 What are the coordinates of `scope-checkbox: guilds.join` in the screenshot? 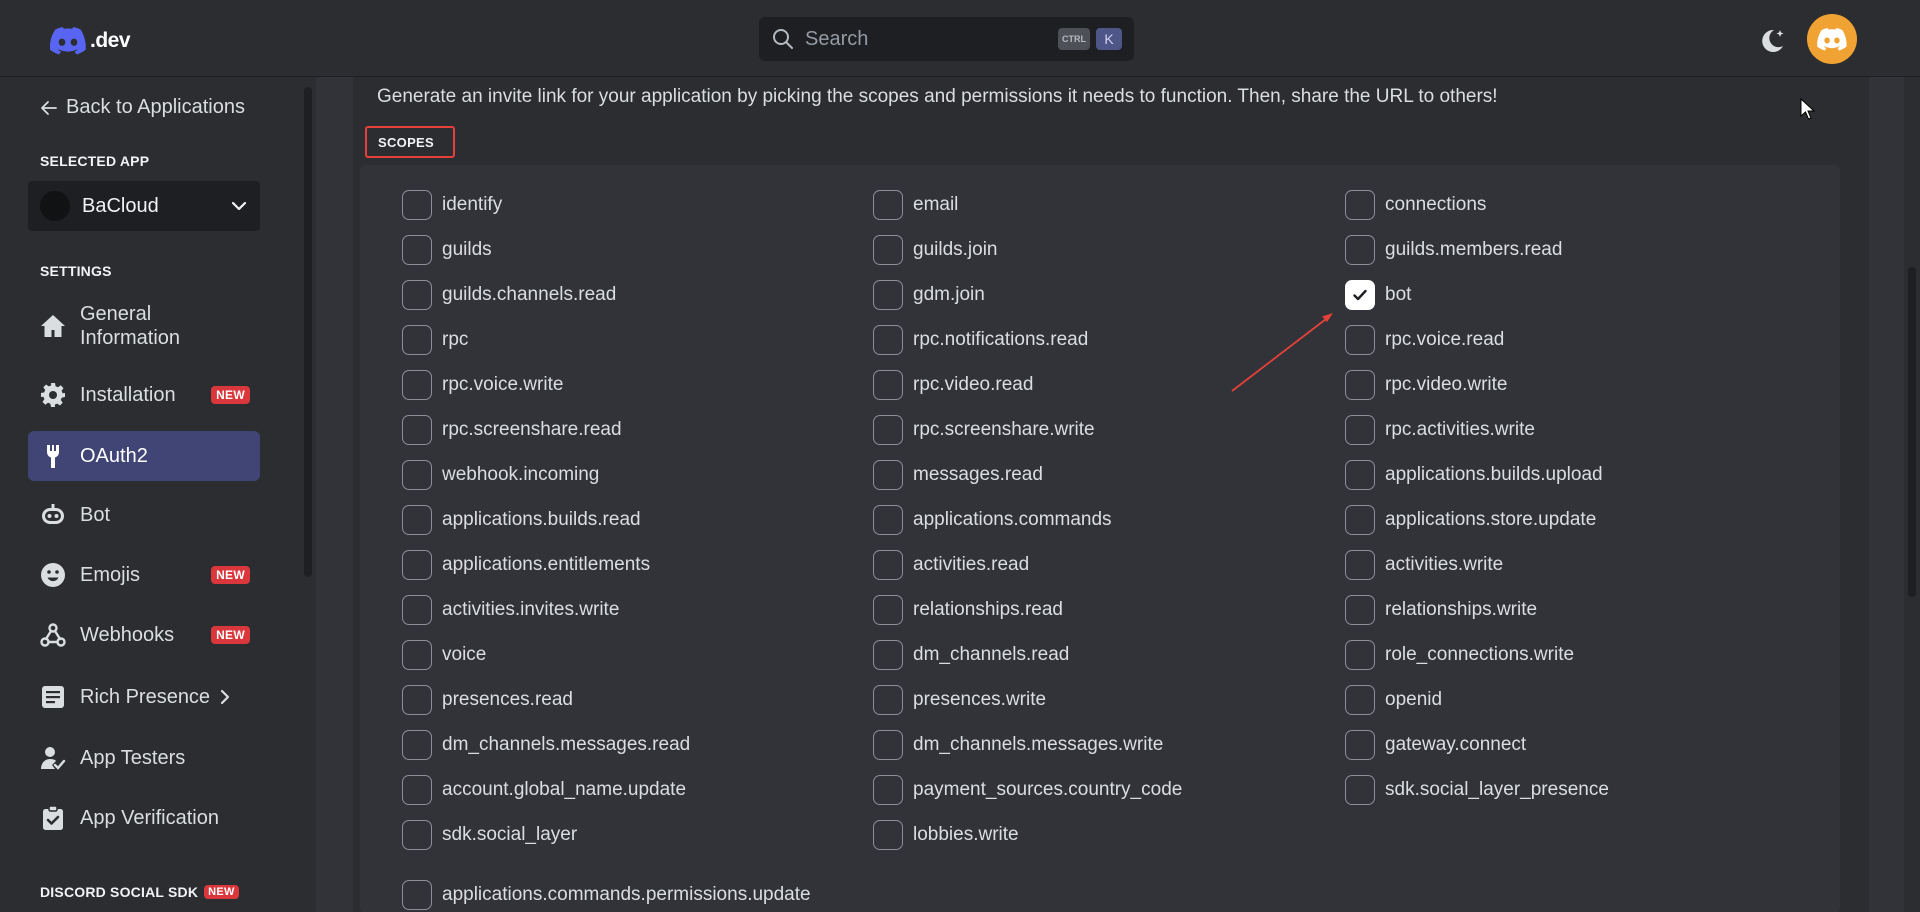 It's located at (935, 250).